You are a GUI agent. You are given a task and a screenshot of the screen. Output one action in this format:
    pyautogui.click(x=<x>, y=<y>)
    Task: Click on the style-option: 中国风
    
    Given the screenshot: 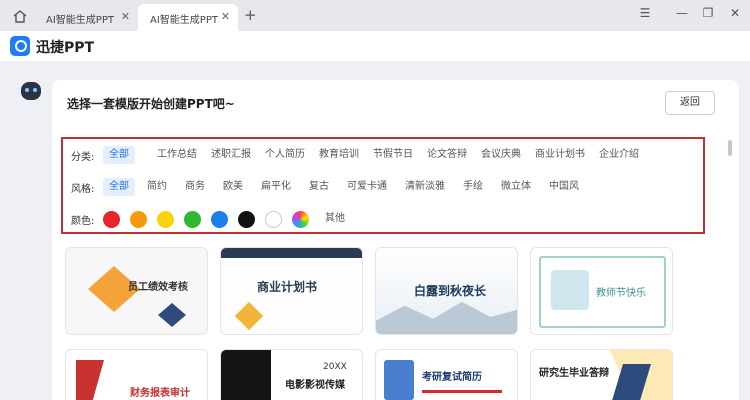 What is the action you would take?
    pyautogui.click(x=564, y=187)
    